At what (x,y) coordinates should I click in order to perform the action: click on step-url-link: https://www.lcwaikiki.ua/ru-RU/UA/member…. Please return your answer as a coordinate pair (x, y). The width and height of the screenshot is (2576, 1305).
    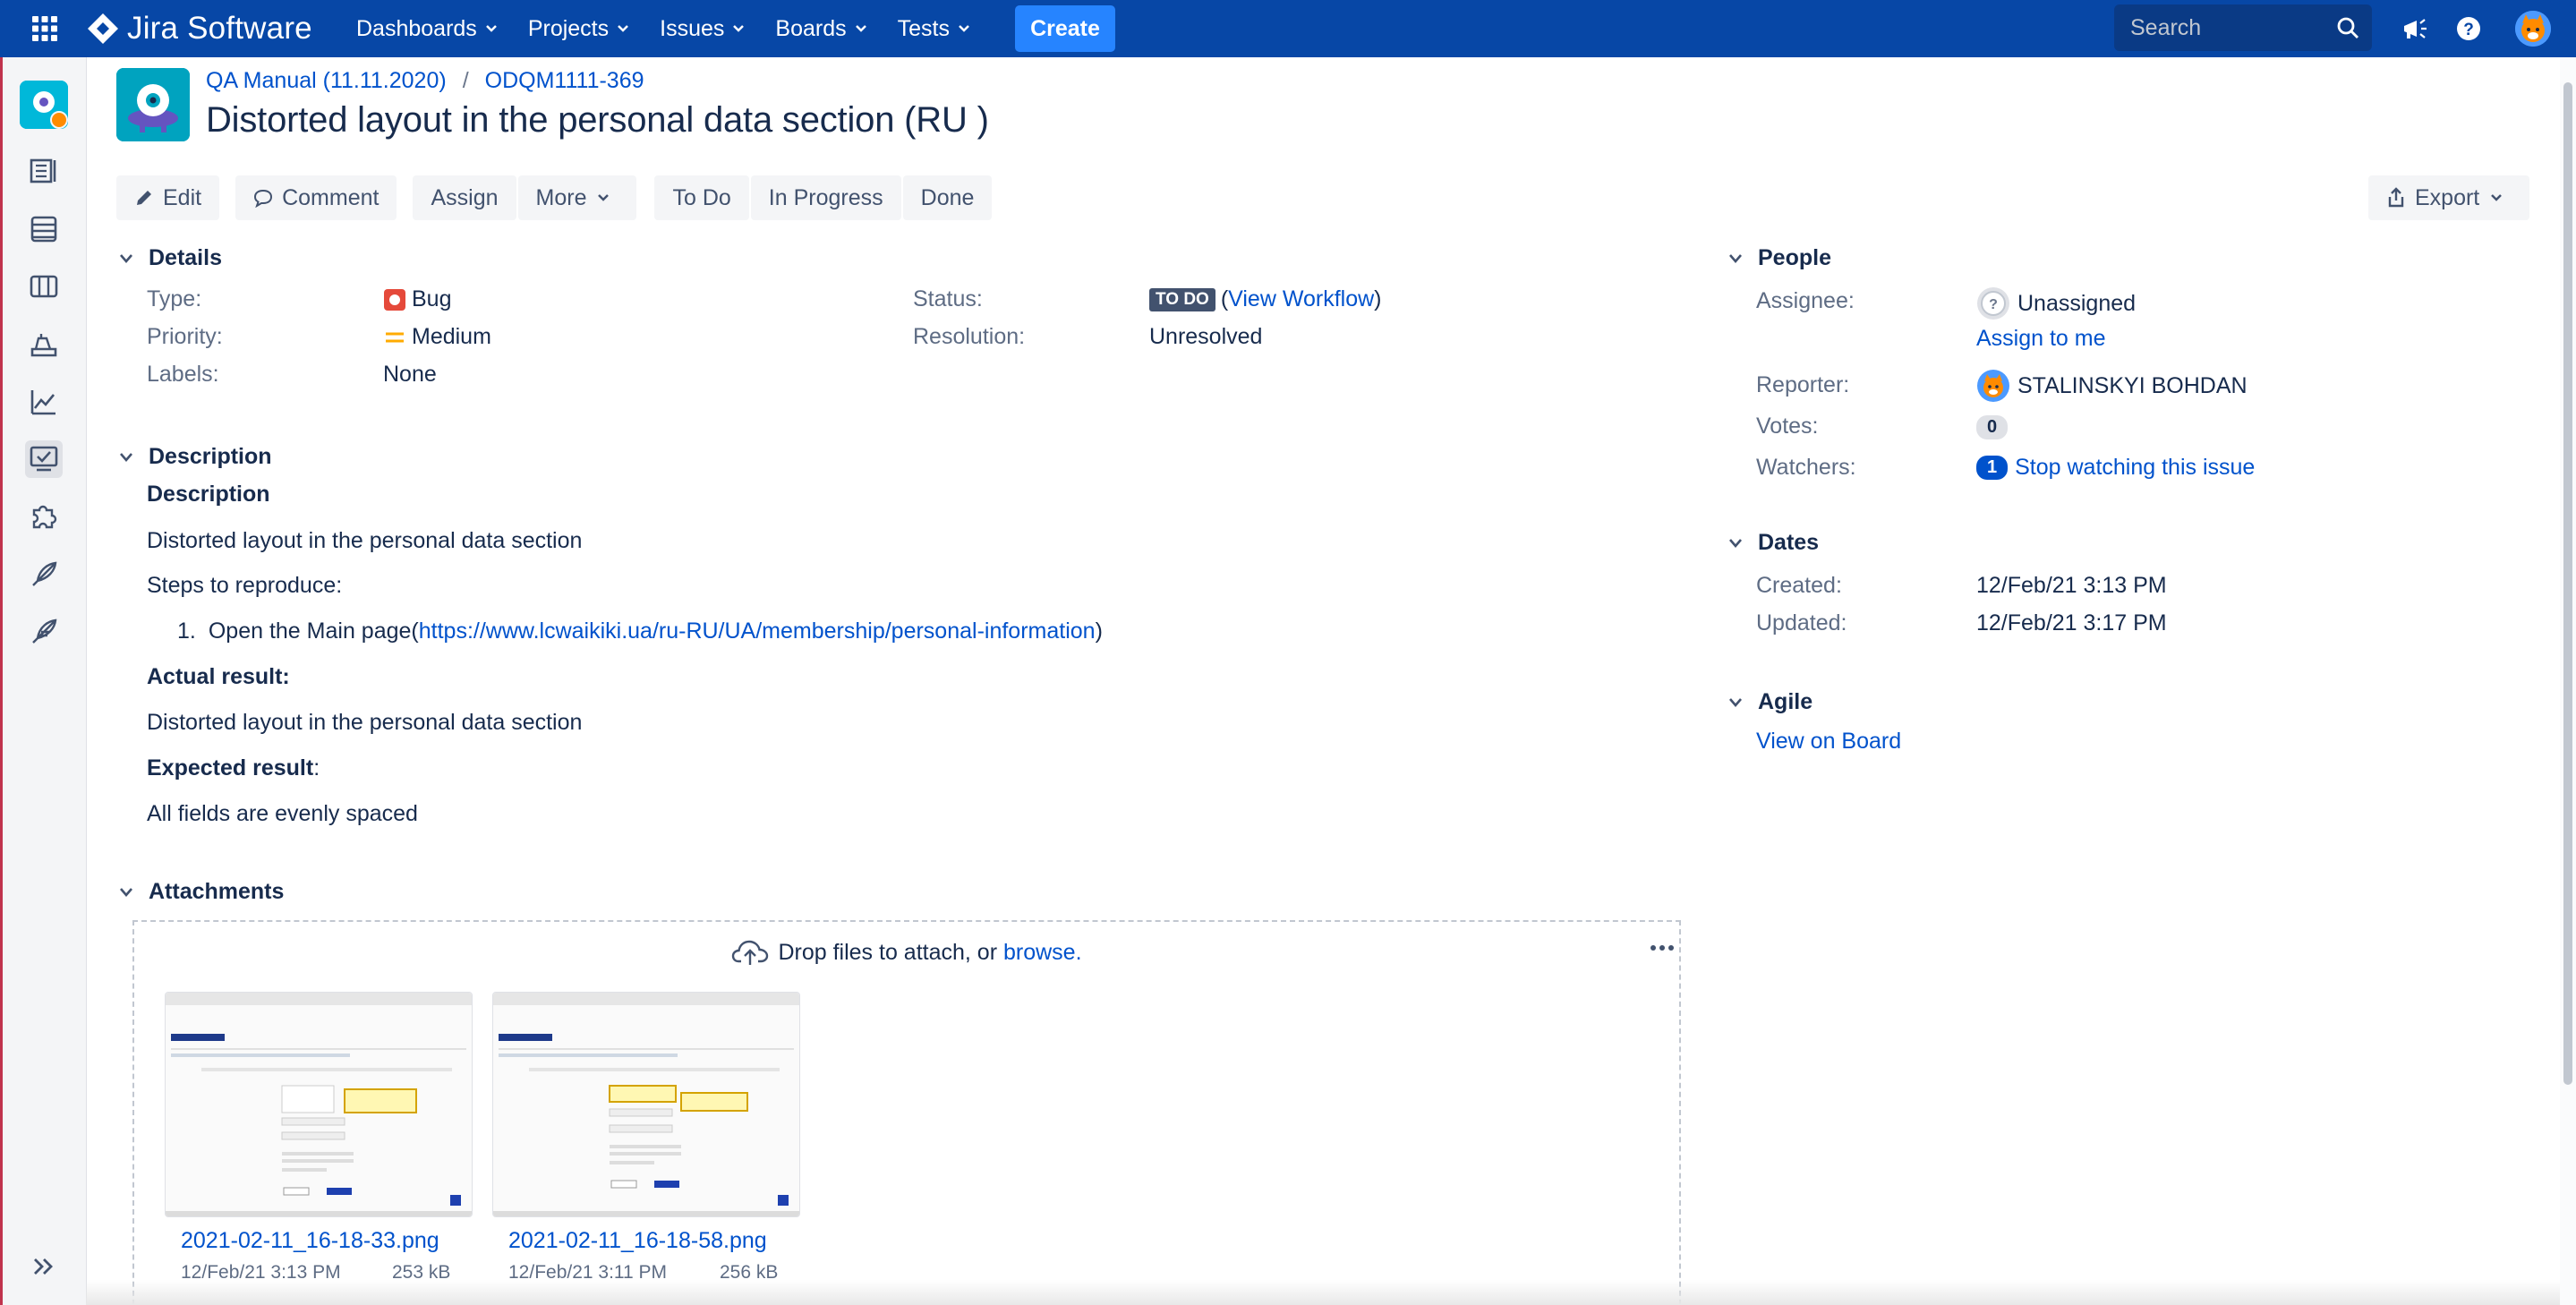
    Looking at the image, I should click on (757, 631).